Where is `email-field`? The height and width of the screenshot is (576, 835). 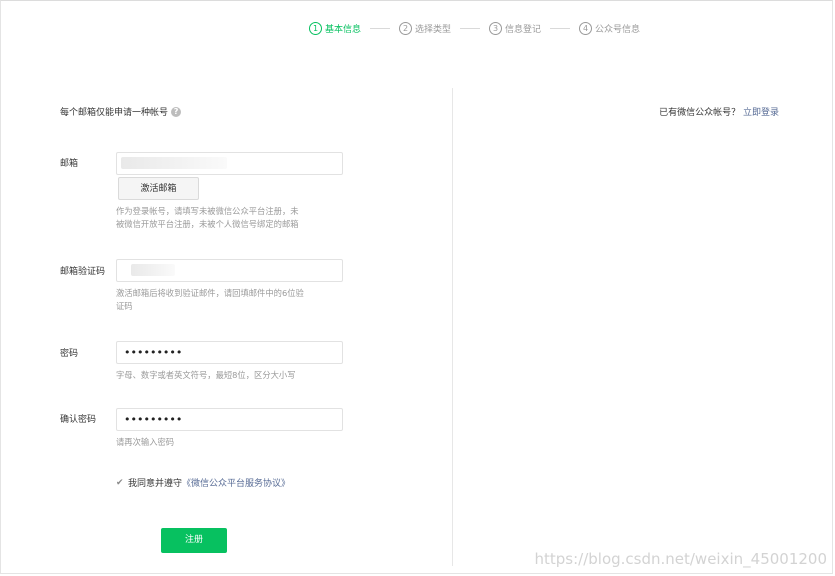
email-field is located at coordinates (229, 163).